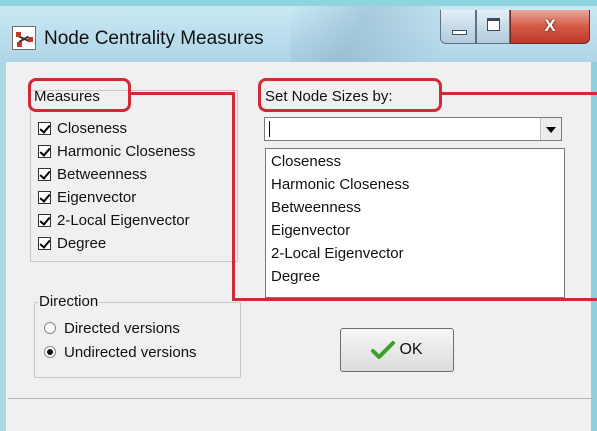 Image resolution: width=597 pixels, height=431 pixels. I want to click on checkbox-2-local-eigenvector: 2-Local Eigenvector, so click(114, 220).